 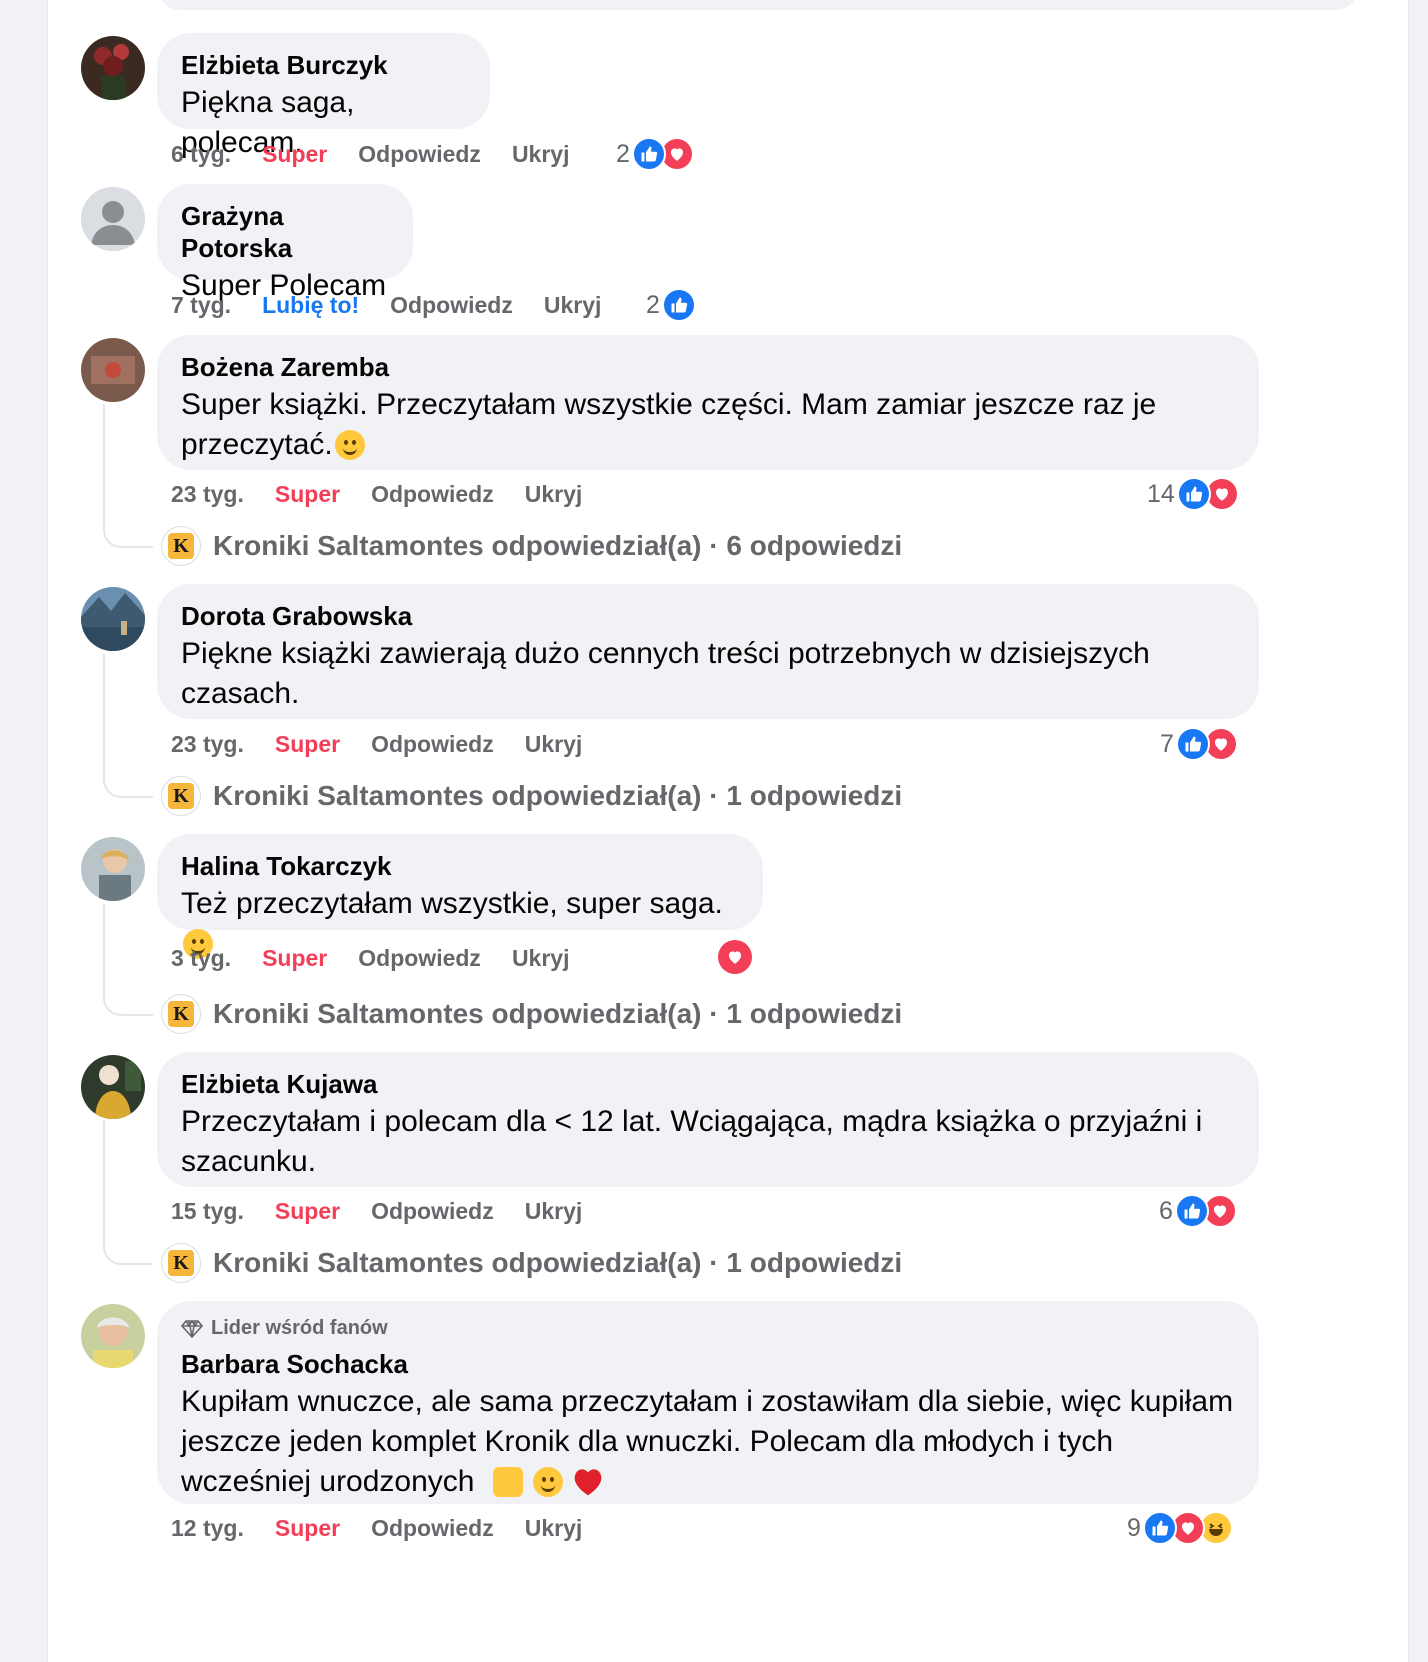 I want to click on comment-author: Halina Tokarczyk, so click(x=460, y=866).